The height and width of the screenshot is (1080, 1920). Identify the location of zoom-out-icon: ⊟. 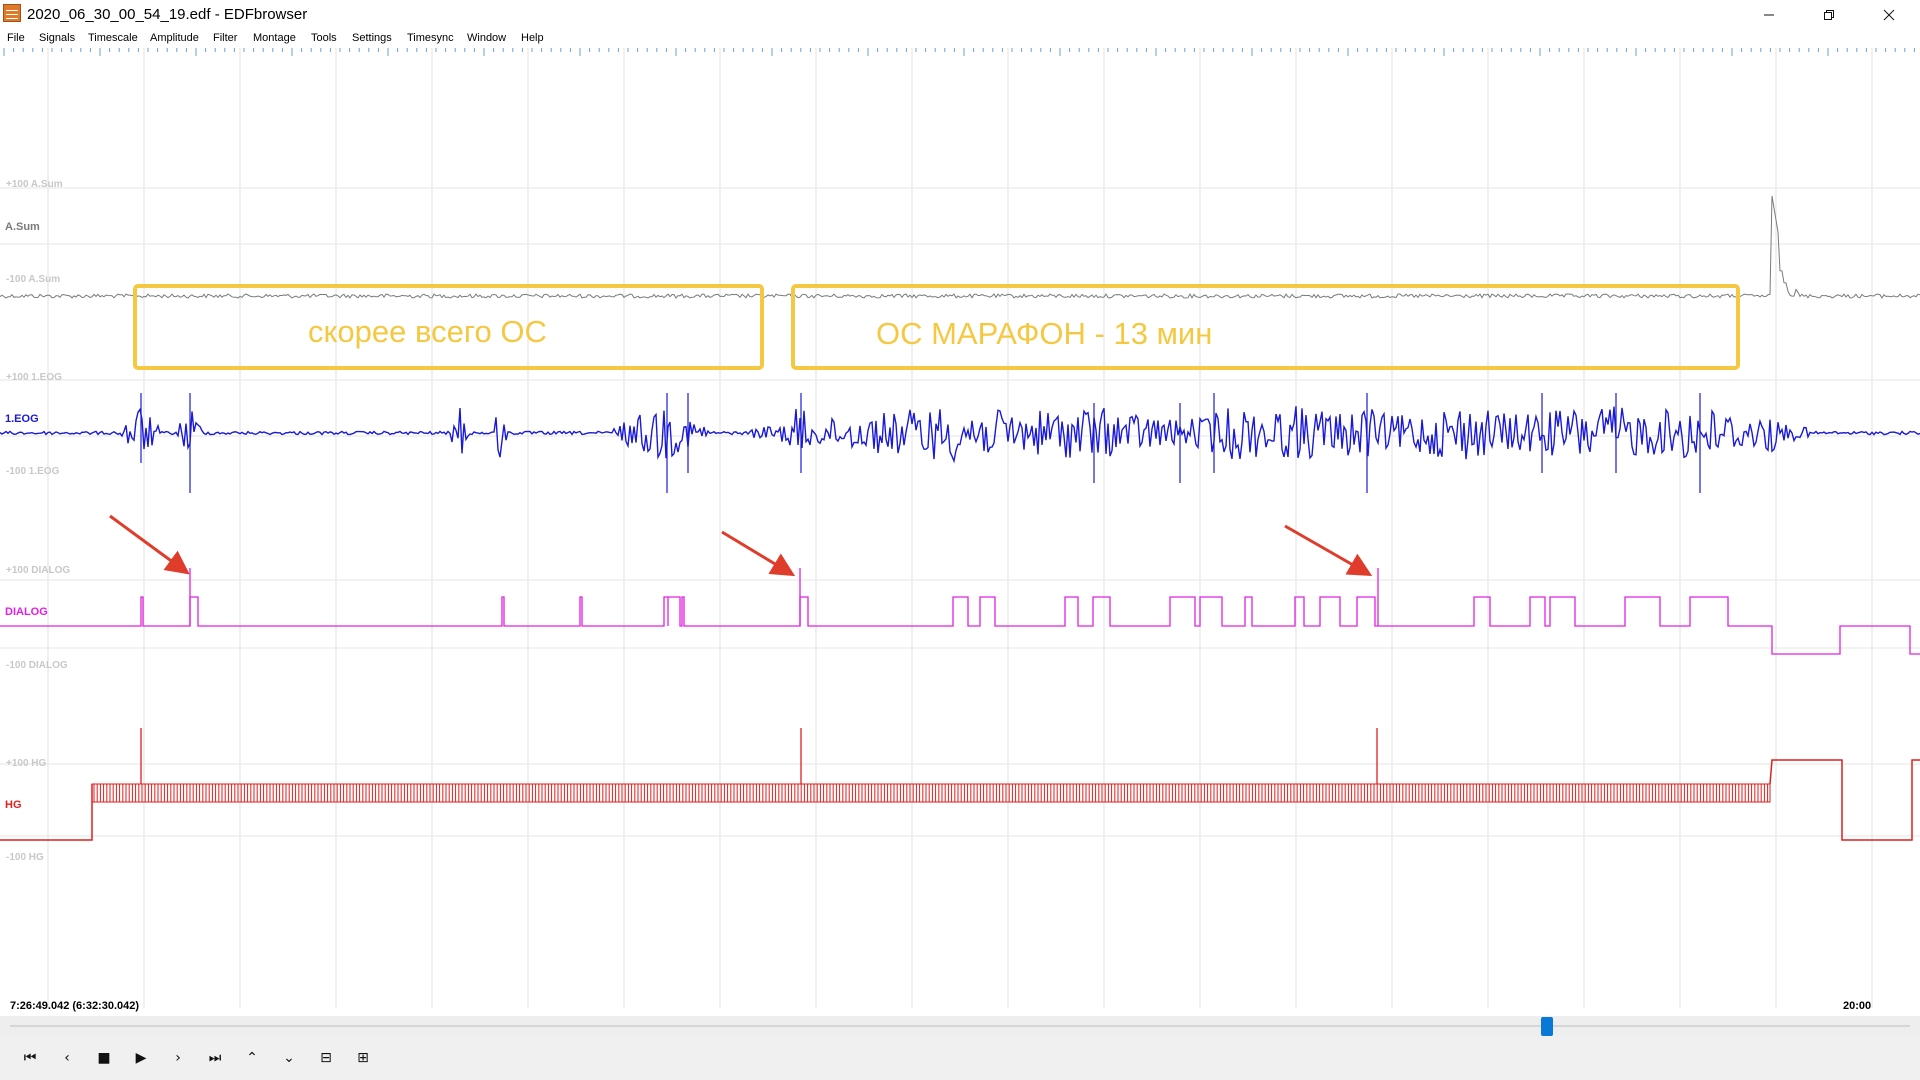
(326, 1058).